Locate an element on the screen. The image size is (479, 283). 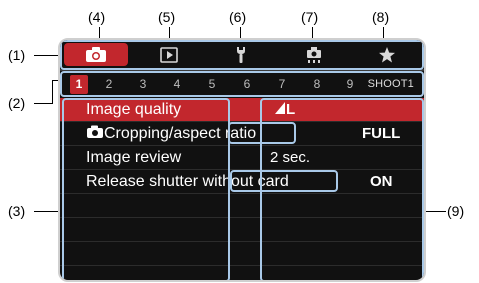
star-icon is located at coordinates (387, 54).